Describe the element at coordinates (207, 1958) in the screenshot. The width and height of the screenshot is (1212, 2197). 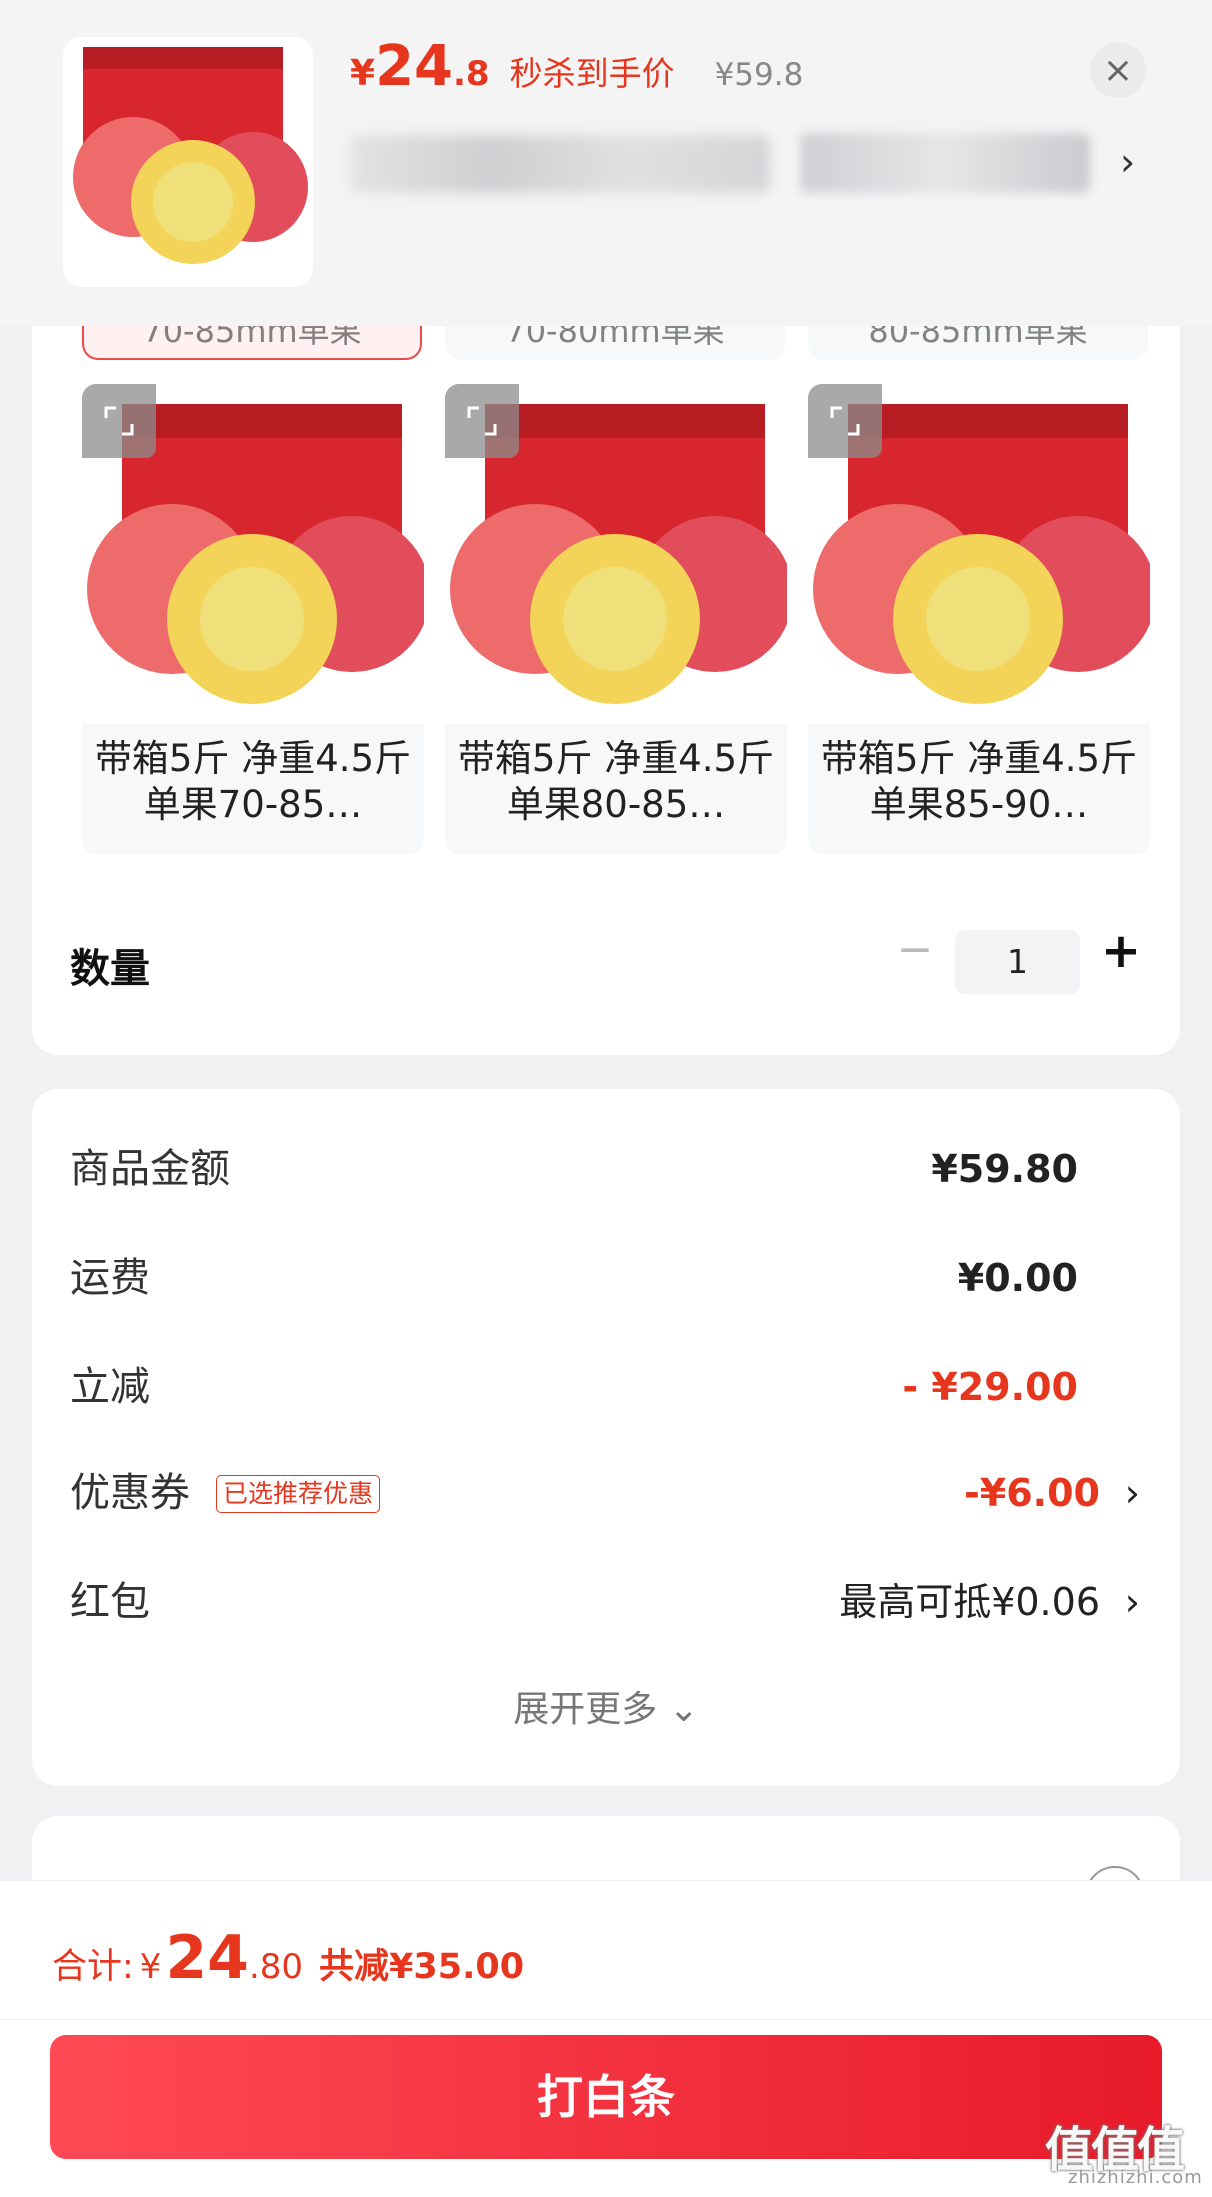
I see `total-integer: 24` at that location.